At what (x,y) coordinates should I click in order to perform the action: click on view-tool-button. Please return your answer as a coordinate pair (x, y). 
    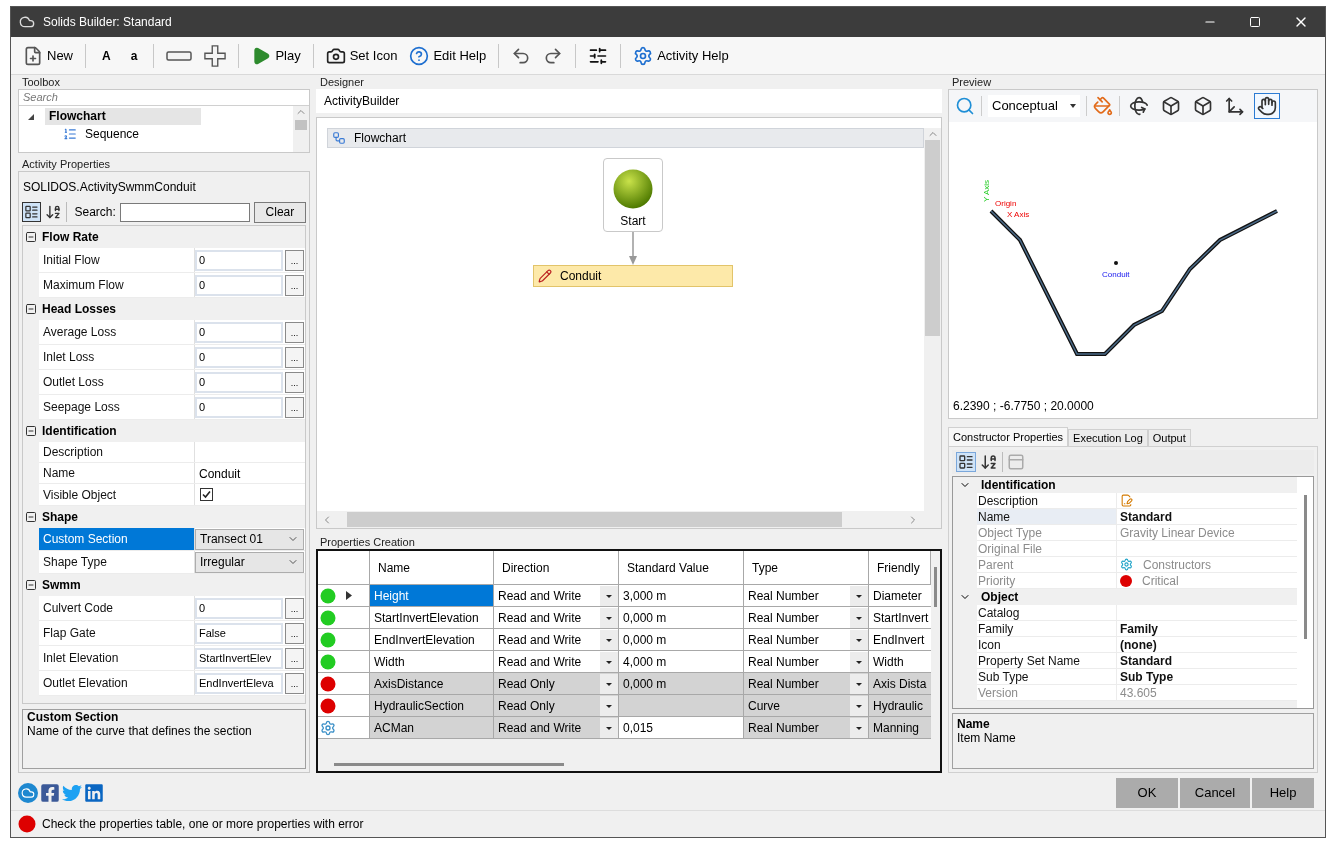
    Looking at the image, I should click on (1267, 106).